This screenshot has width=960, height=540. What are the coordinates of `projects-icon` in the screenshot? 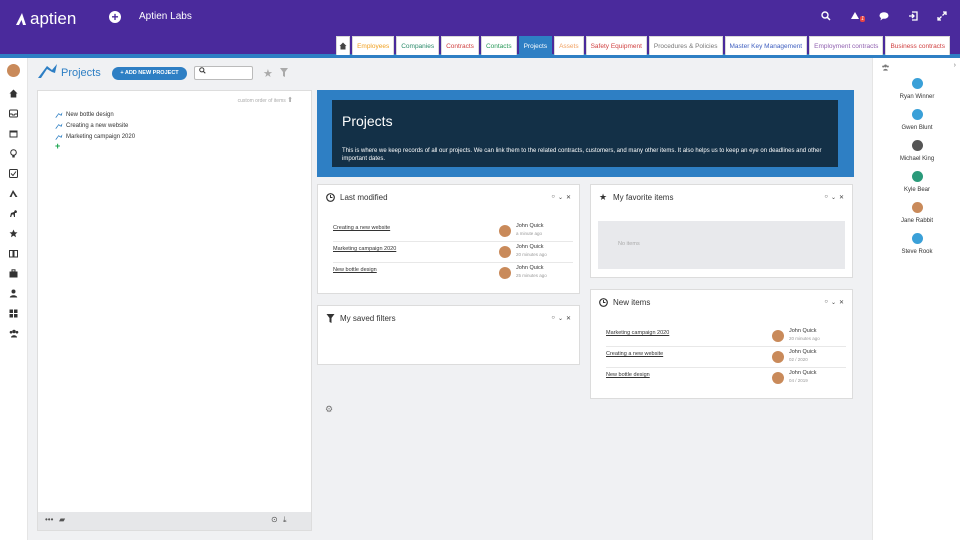 It's located at (13, 193).